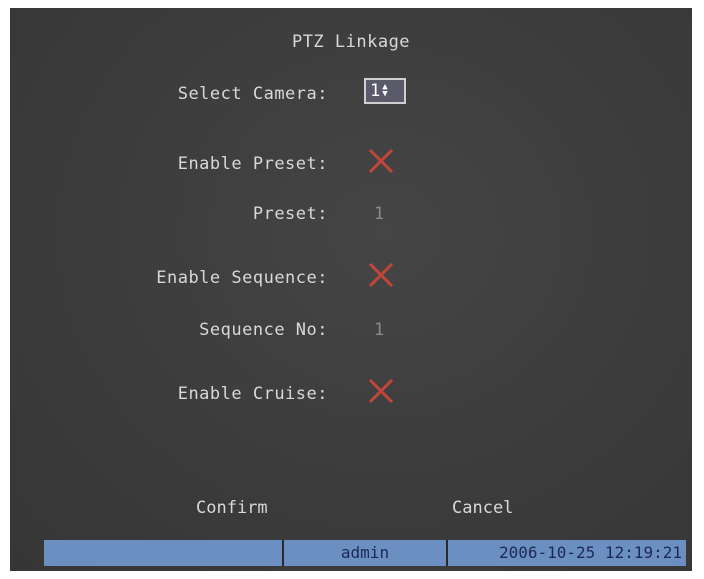 The image size is (704, 579). I want to click on page-title: PTZ Linkage, so click(351, 42).